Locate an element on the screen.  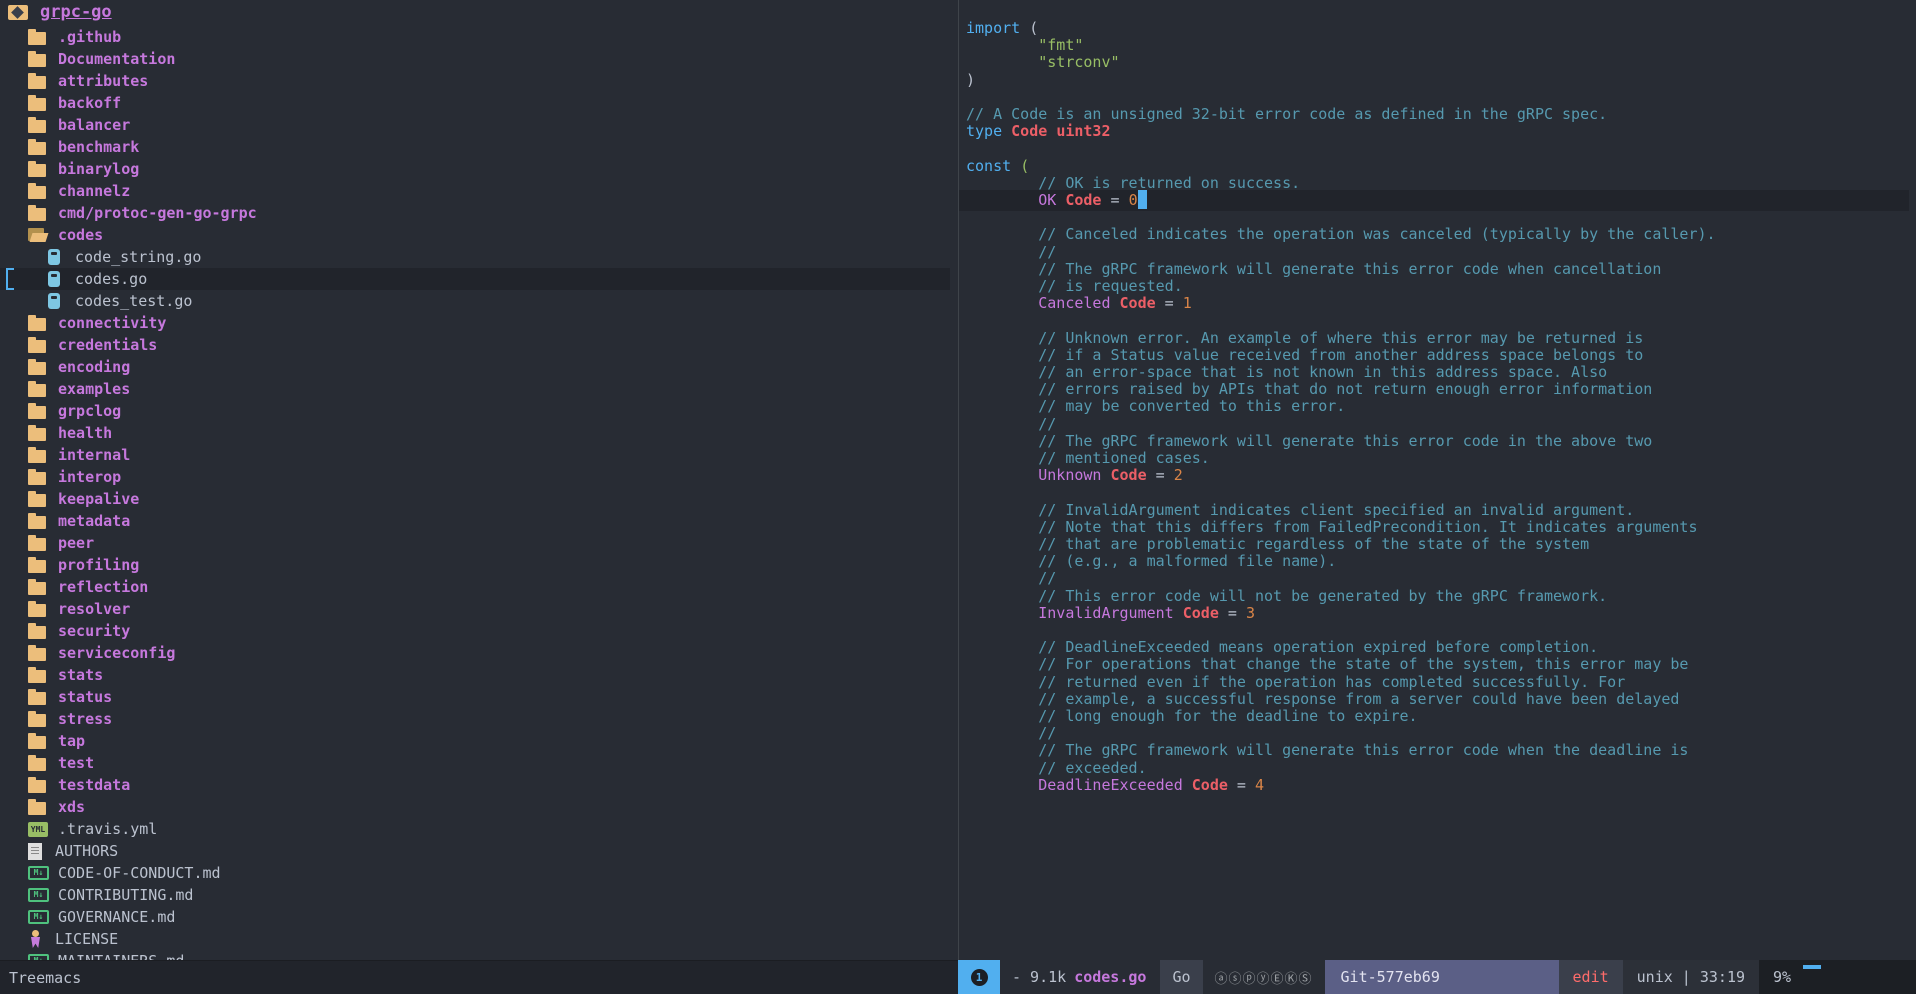
tree-directory: metadata is located at coordinates (475, 521).